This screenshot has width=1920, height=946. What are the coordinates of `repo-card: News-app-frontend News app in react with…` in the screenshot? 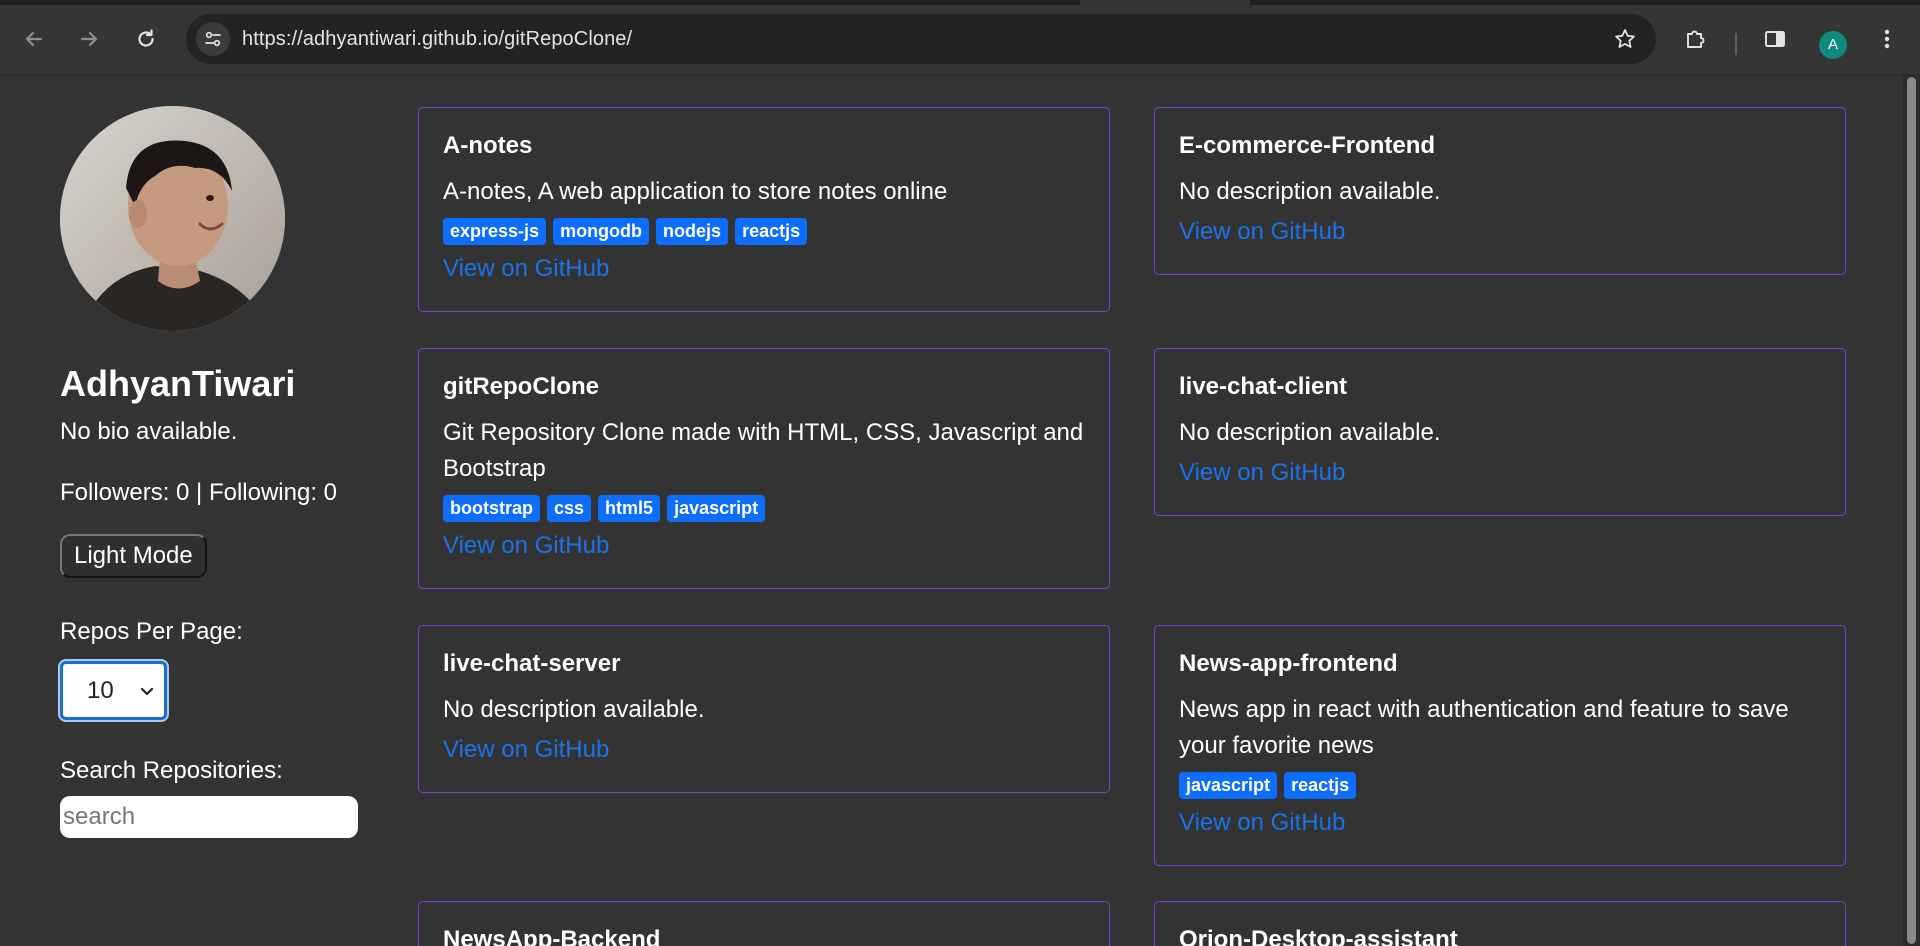 It's located at (1500, 745).